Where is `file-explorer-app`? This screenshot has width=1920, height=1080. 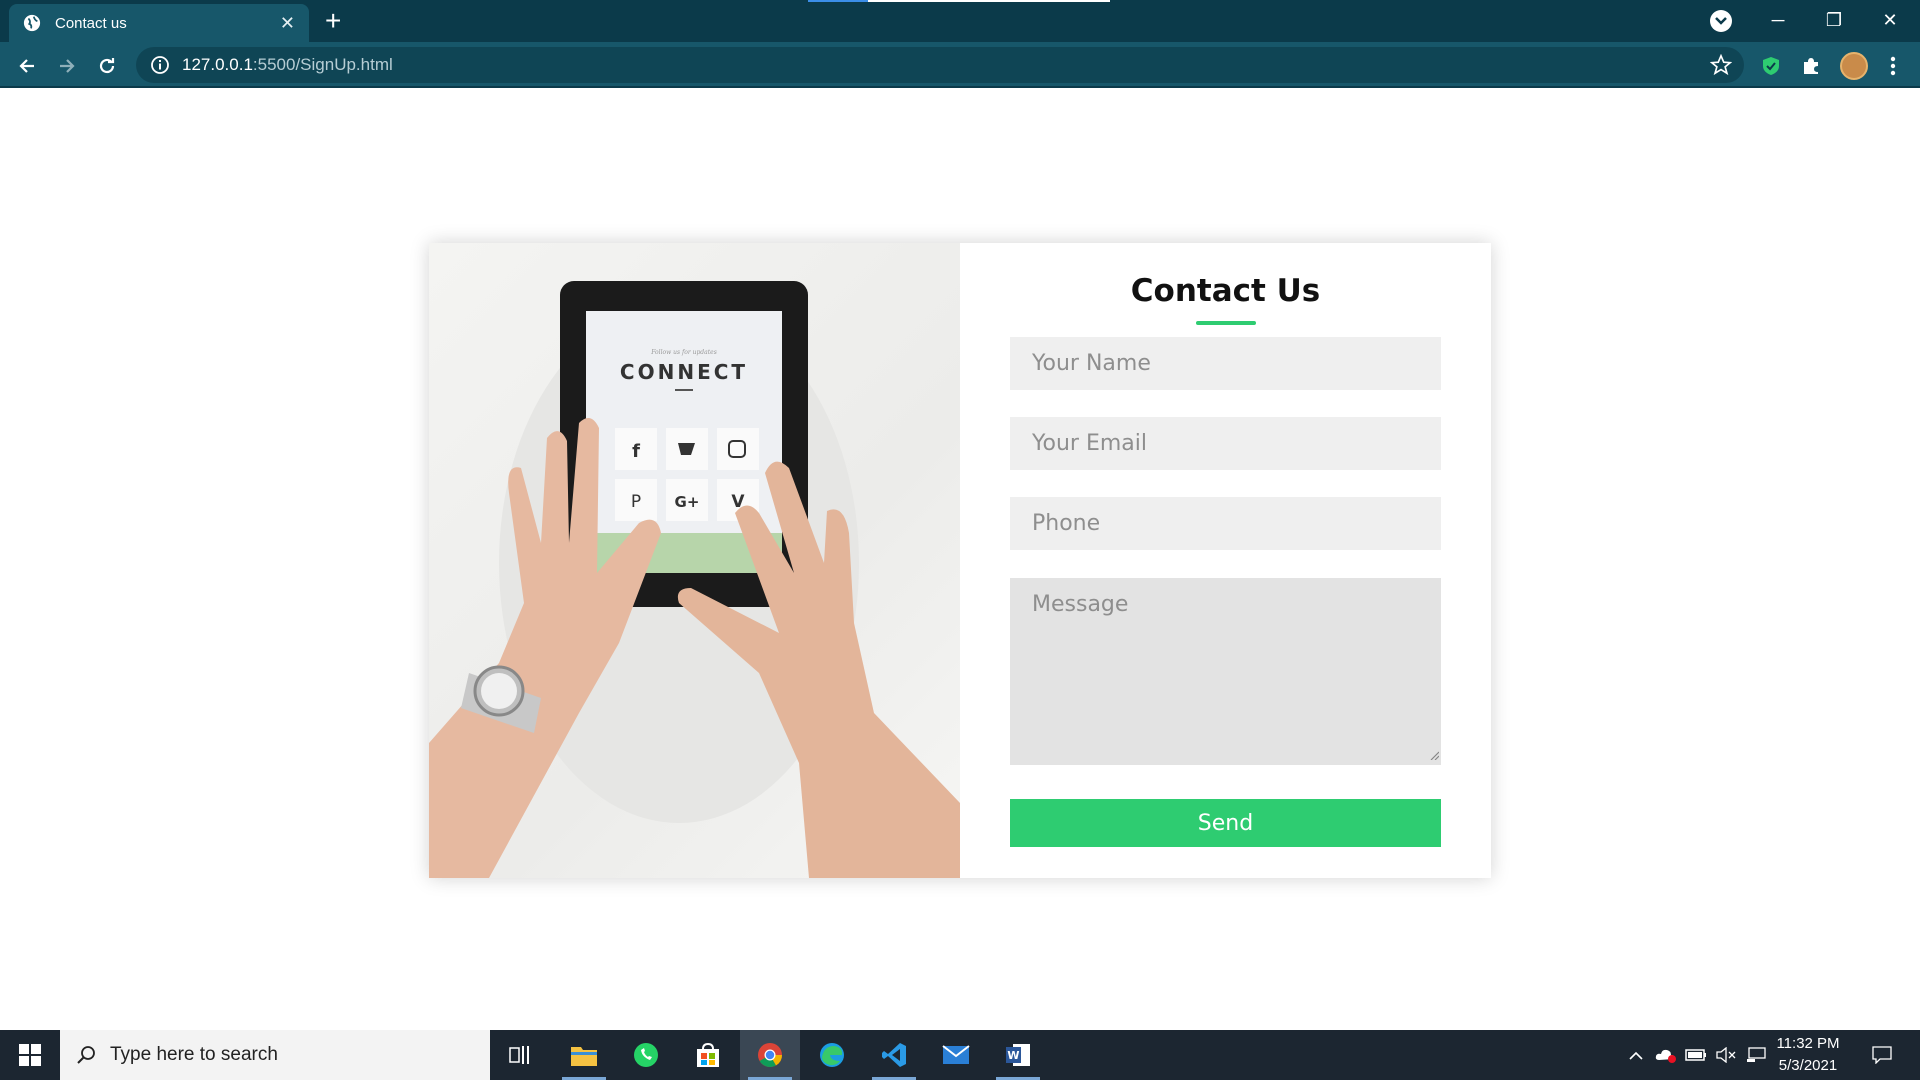
file-explorer-app is located at coordinates (584, 1055).